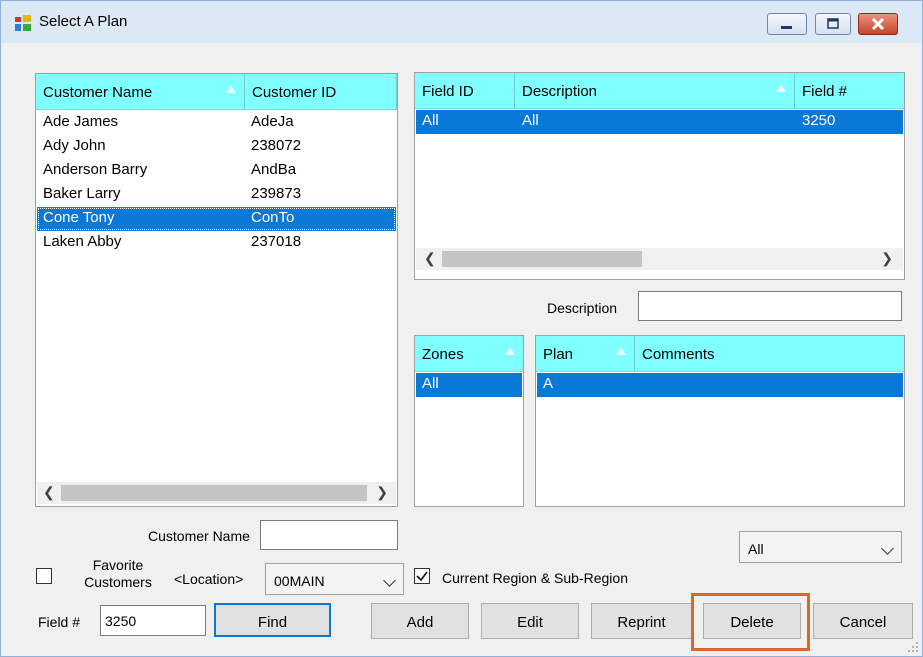  I want to click on minimize-icon, so click(786, 27).